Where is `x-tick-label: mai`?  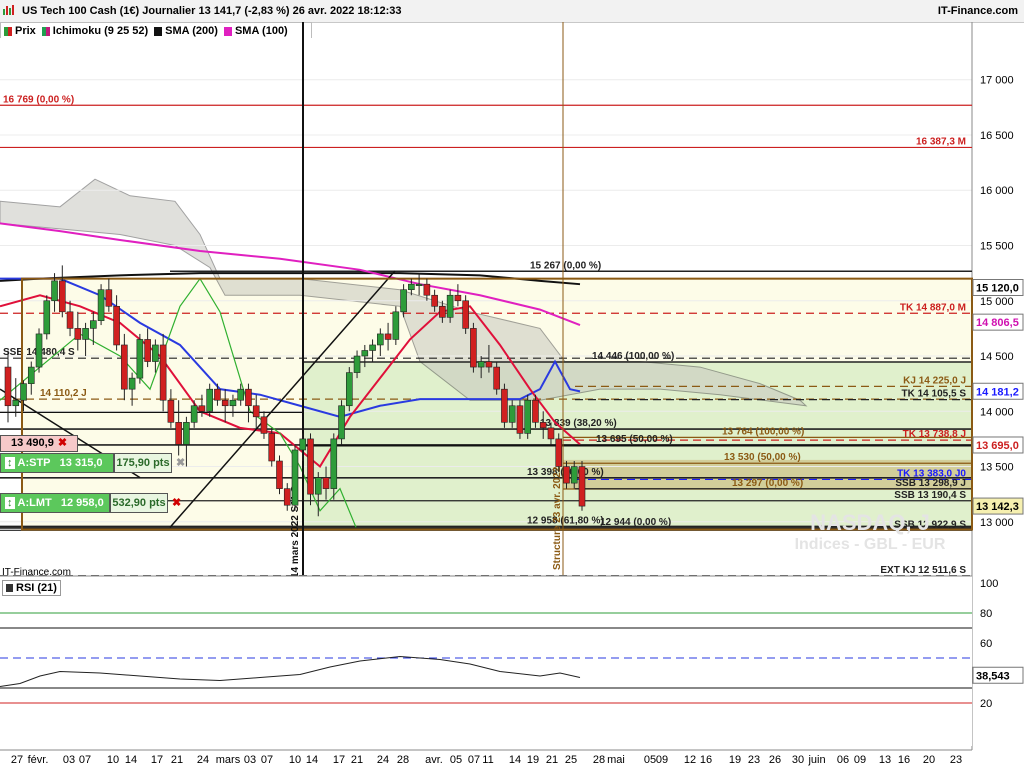
x-tick-label: mai is located at coordinates (616, 760).